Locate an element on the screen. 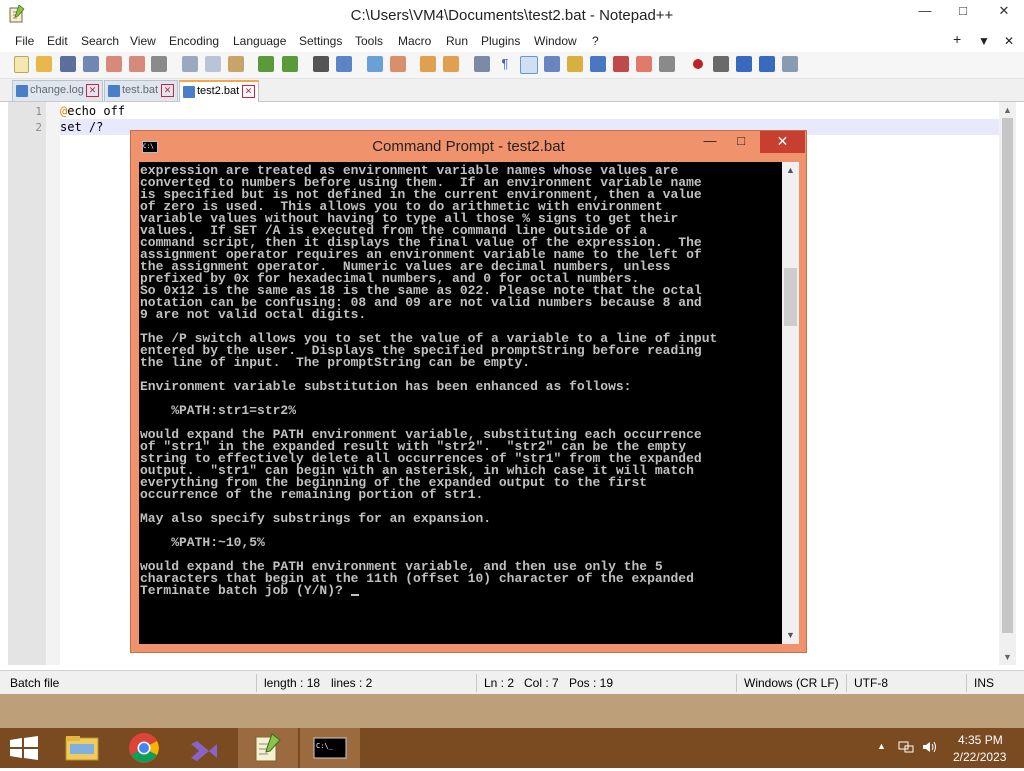  status-length: length : 18 is located at coordinates (292, 683).